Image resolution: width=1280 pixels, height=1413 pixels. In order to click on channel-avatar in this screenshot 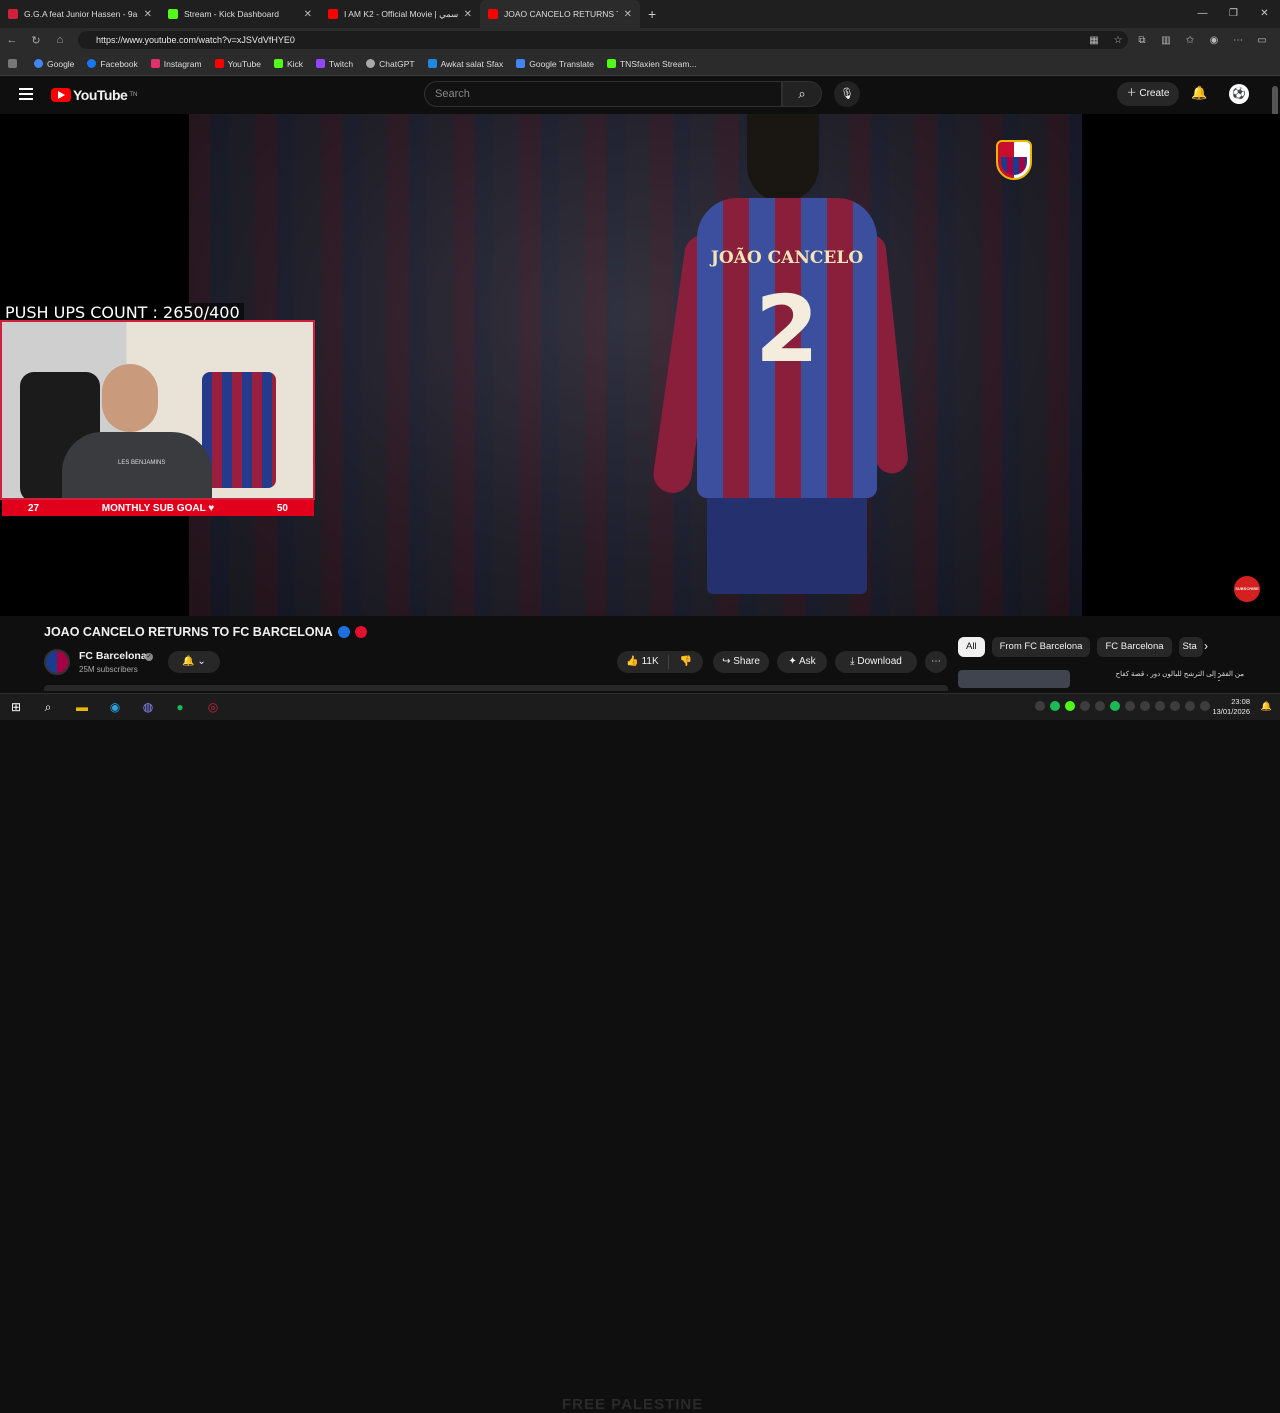, I will do `click(57, 662)`.